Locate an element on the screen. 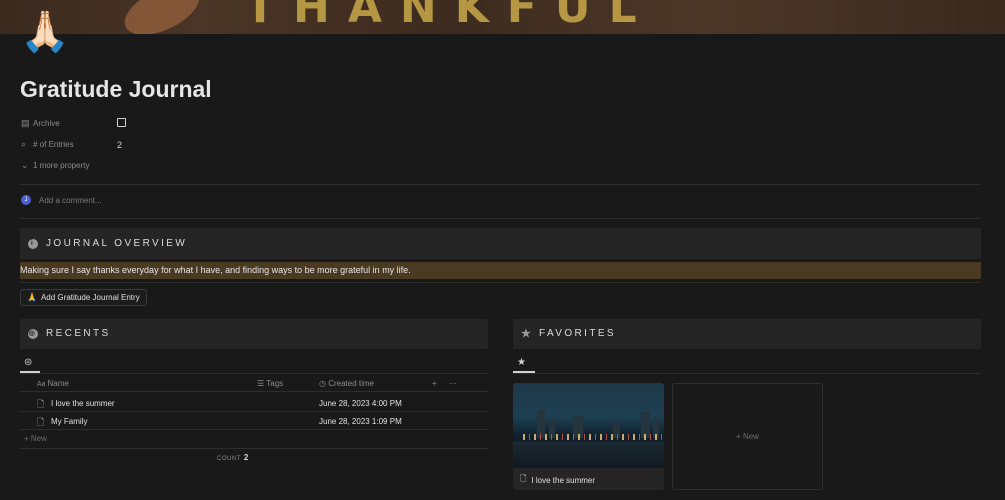  favorites-heading: ★ FAVORITES is located at coordinates (568, 333).